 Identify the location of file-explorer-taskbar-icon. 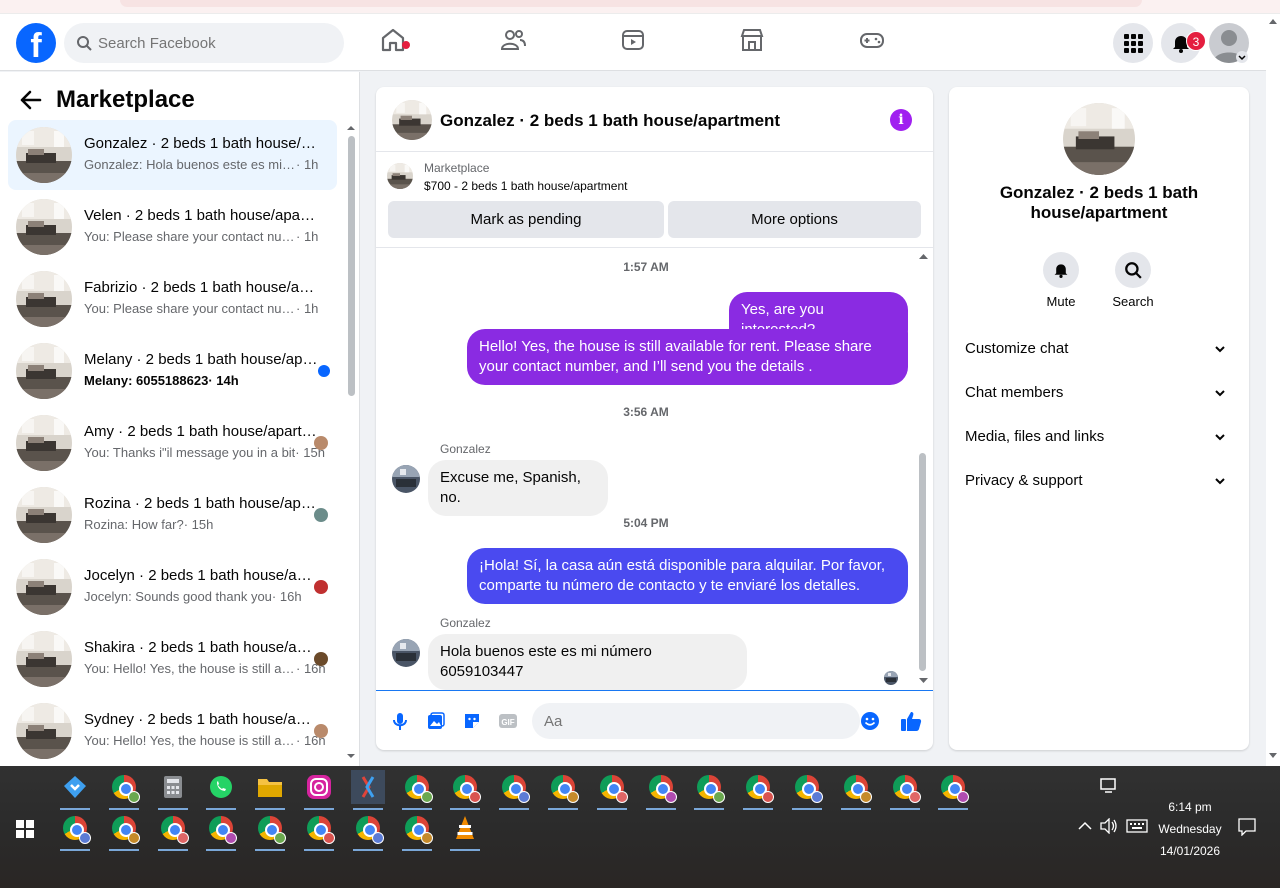
(270, 790).